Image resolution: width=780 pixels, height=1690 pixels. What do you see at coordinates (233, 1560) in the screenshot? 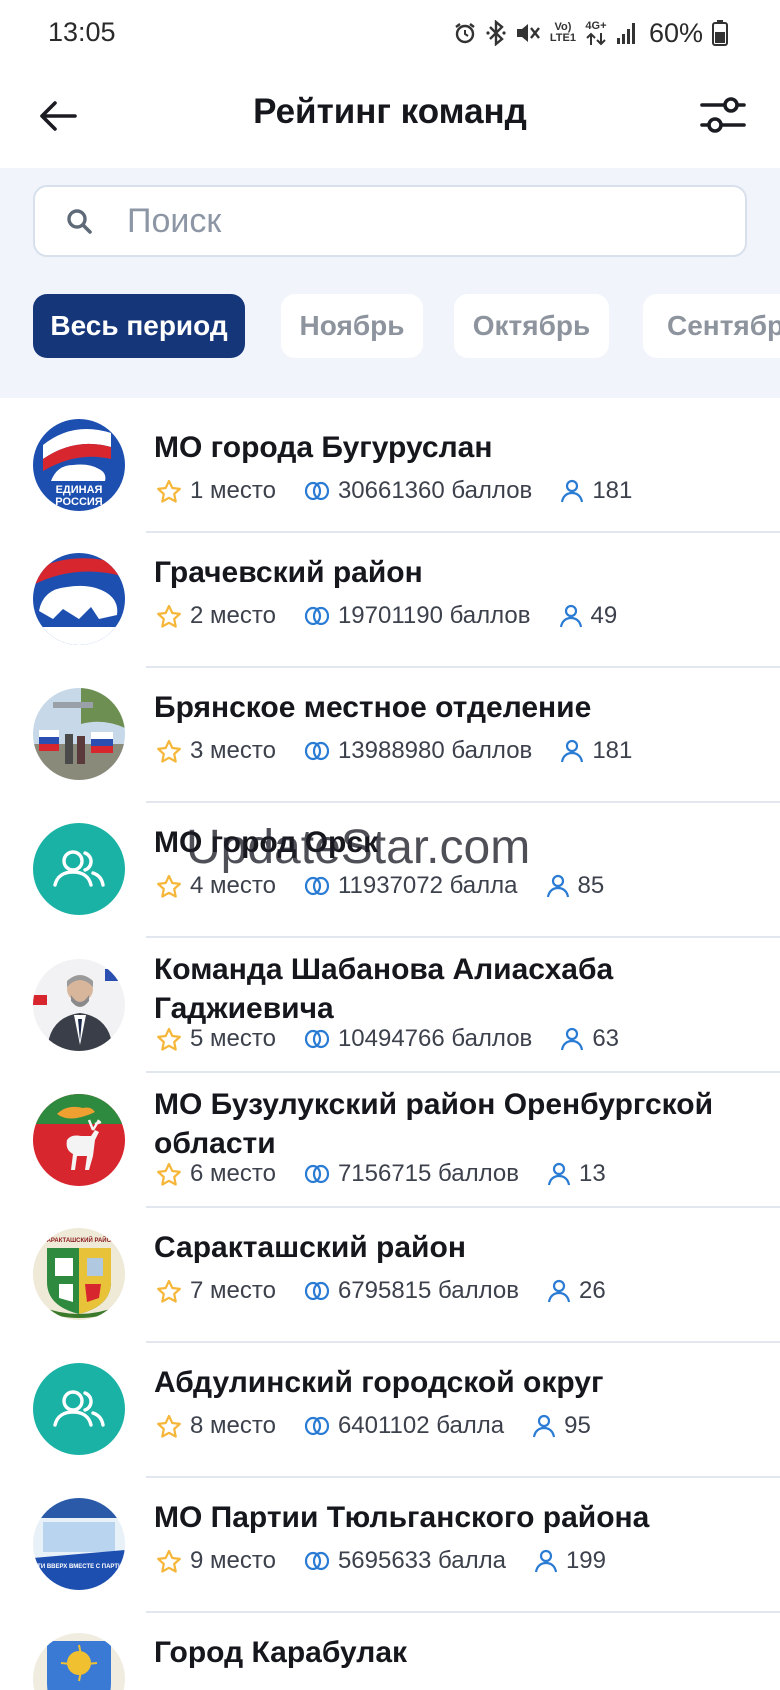
I see `team-place: 9 место` at bounding box center [233, 1560].